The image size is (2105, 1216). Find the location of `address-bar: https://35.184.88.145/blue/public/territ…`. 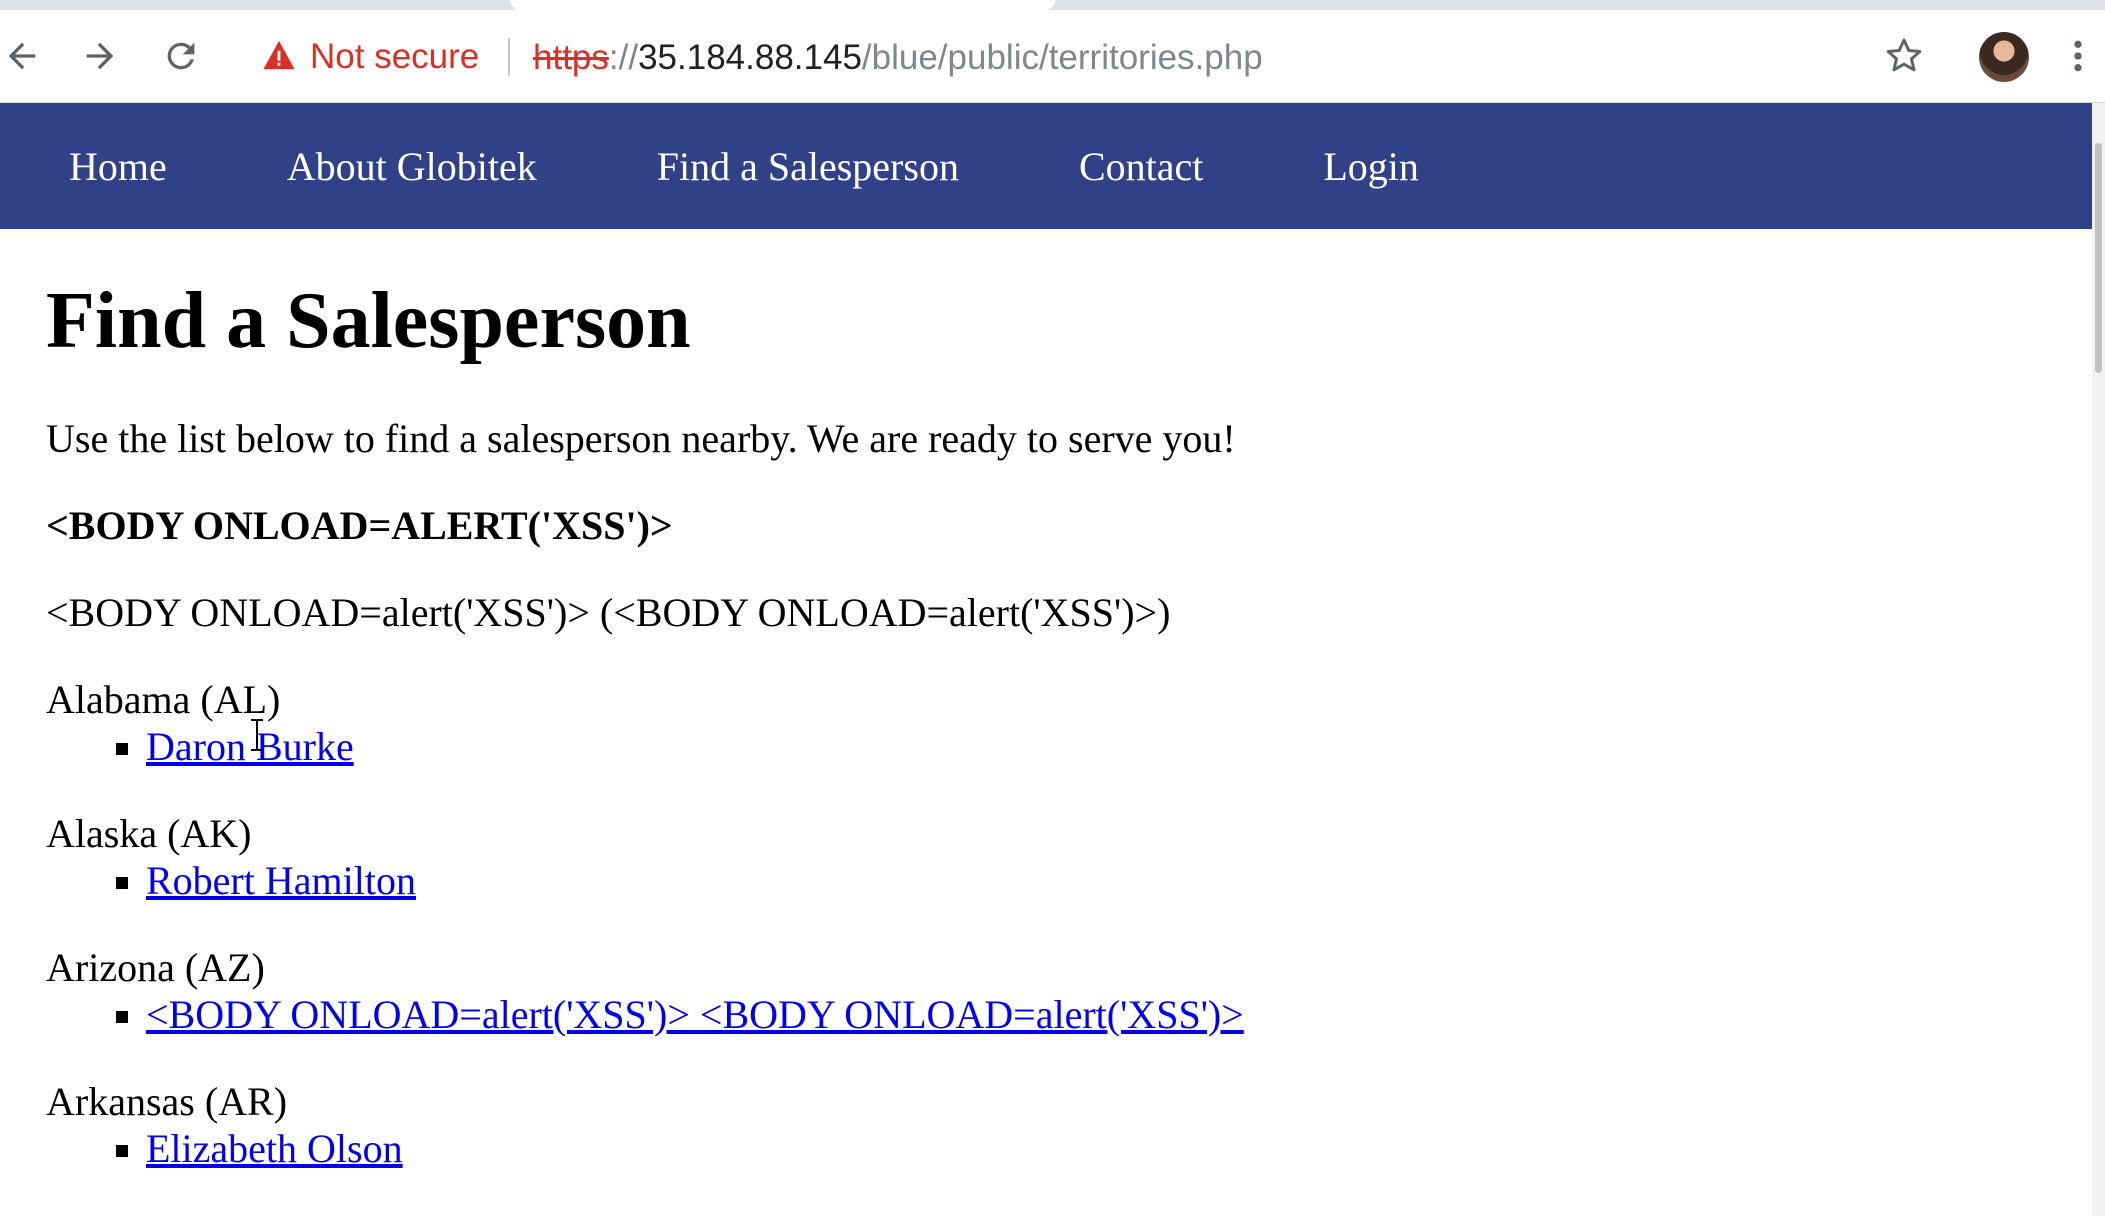

address-bar: https://35.184.88.145/blue/public/territ… is located at coordinates (898, 58).